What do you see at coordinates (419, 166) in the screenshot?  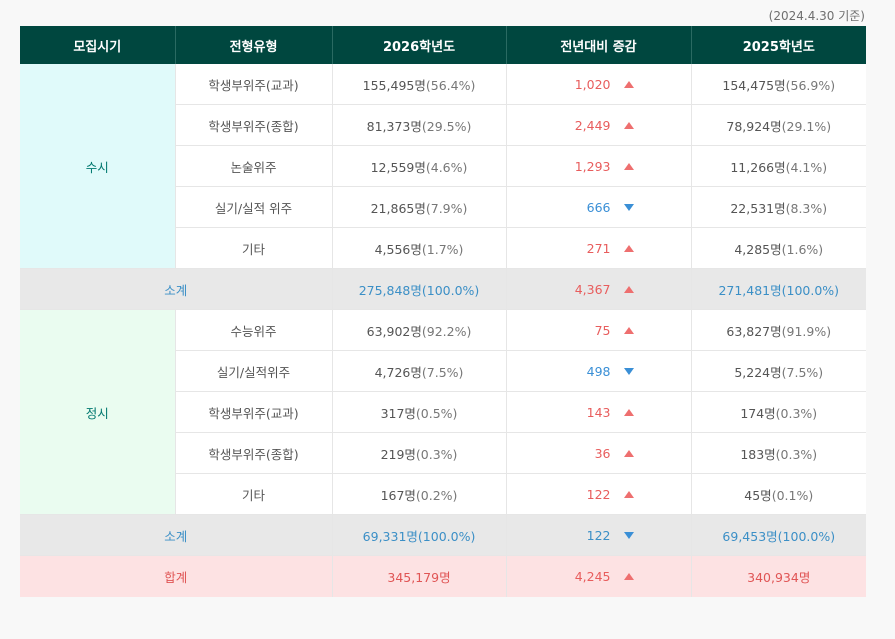 I see `value-2026: 12,559명(4.6%)` at bounding box center [419, 166].